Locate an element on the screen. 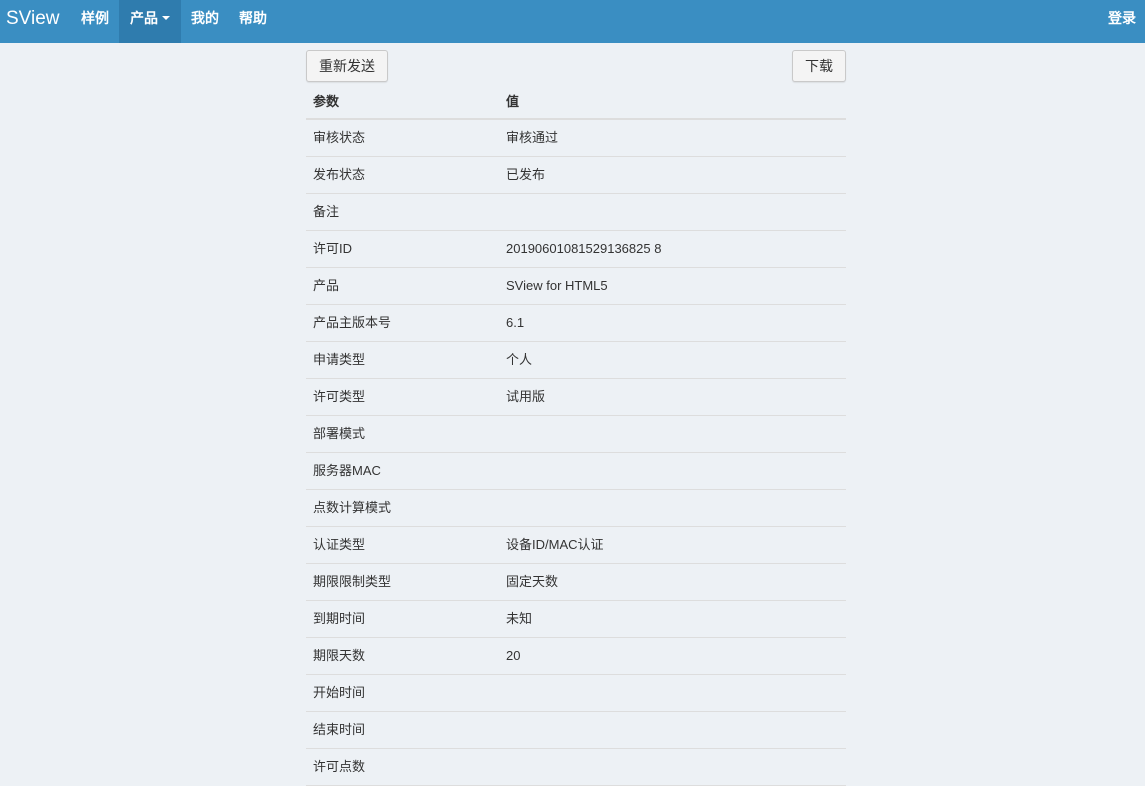  row-param-label: 许可类型 is located at coordinates (339, 396).